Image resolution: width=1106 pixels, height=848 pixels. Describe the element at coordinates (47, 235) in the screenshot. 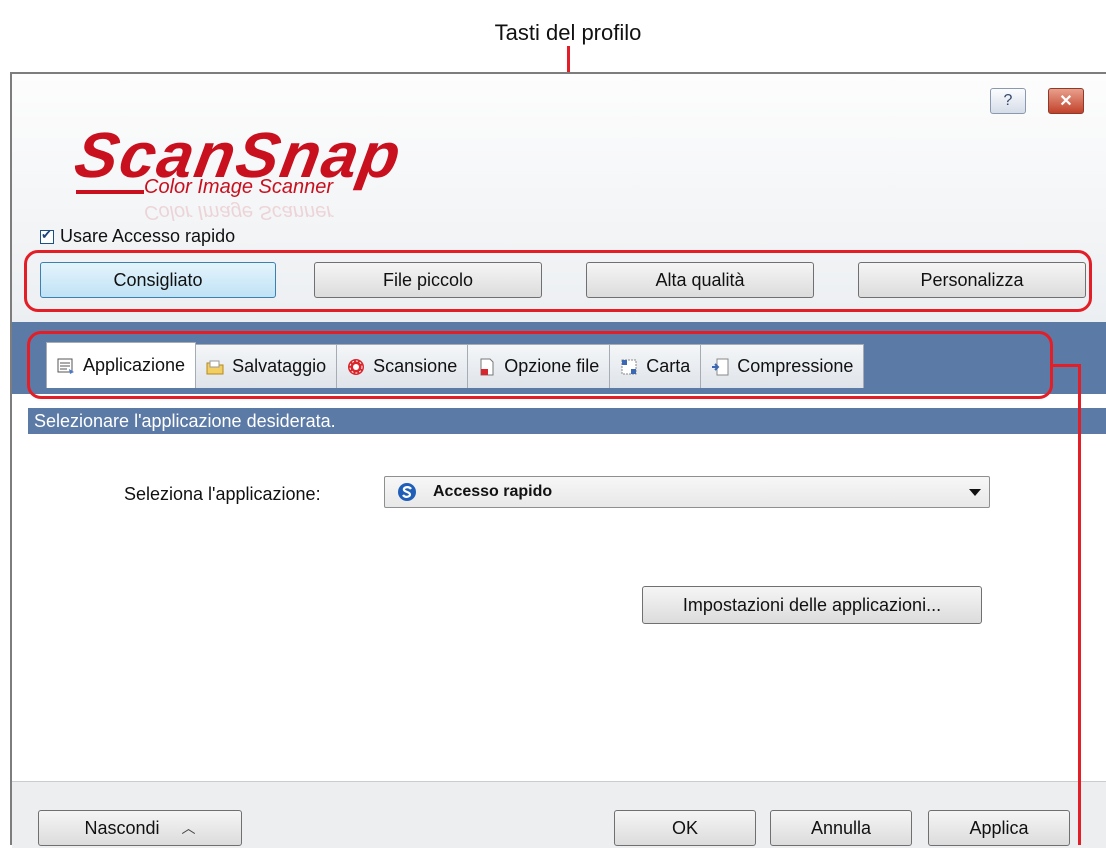

I see `quick-access-checkbox` at that location.